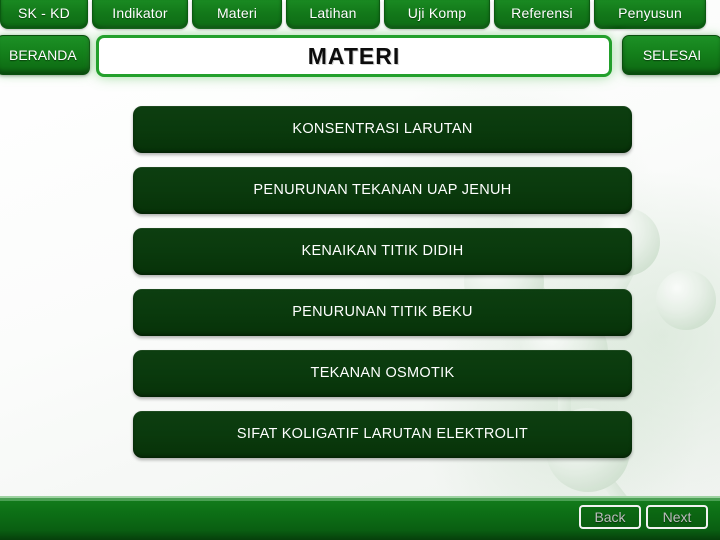 The width and height of the screenshot is (720, 540). Describe the element at coordinates (610, 517) in the screenshot. I see `back-button: Back` at that location.